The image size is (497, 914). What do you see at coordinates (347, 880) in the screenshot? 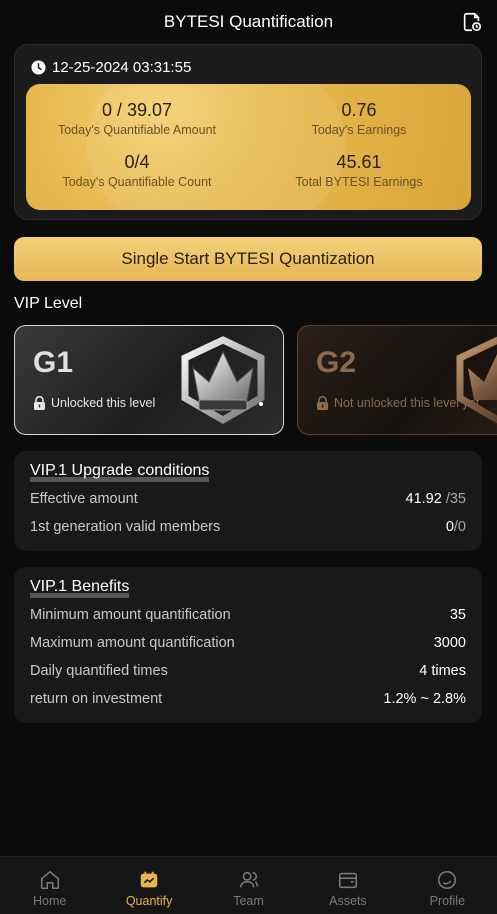
I see `wallet-icon` at bounding box center [347, 880].